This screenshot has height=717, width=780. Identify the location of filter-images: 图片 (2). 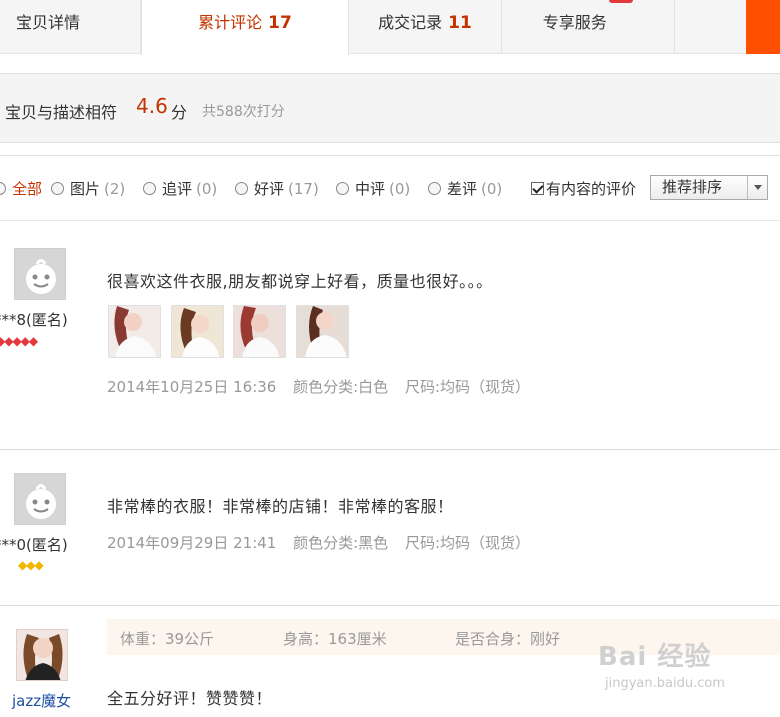
(88, 188).